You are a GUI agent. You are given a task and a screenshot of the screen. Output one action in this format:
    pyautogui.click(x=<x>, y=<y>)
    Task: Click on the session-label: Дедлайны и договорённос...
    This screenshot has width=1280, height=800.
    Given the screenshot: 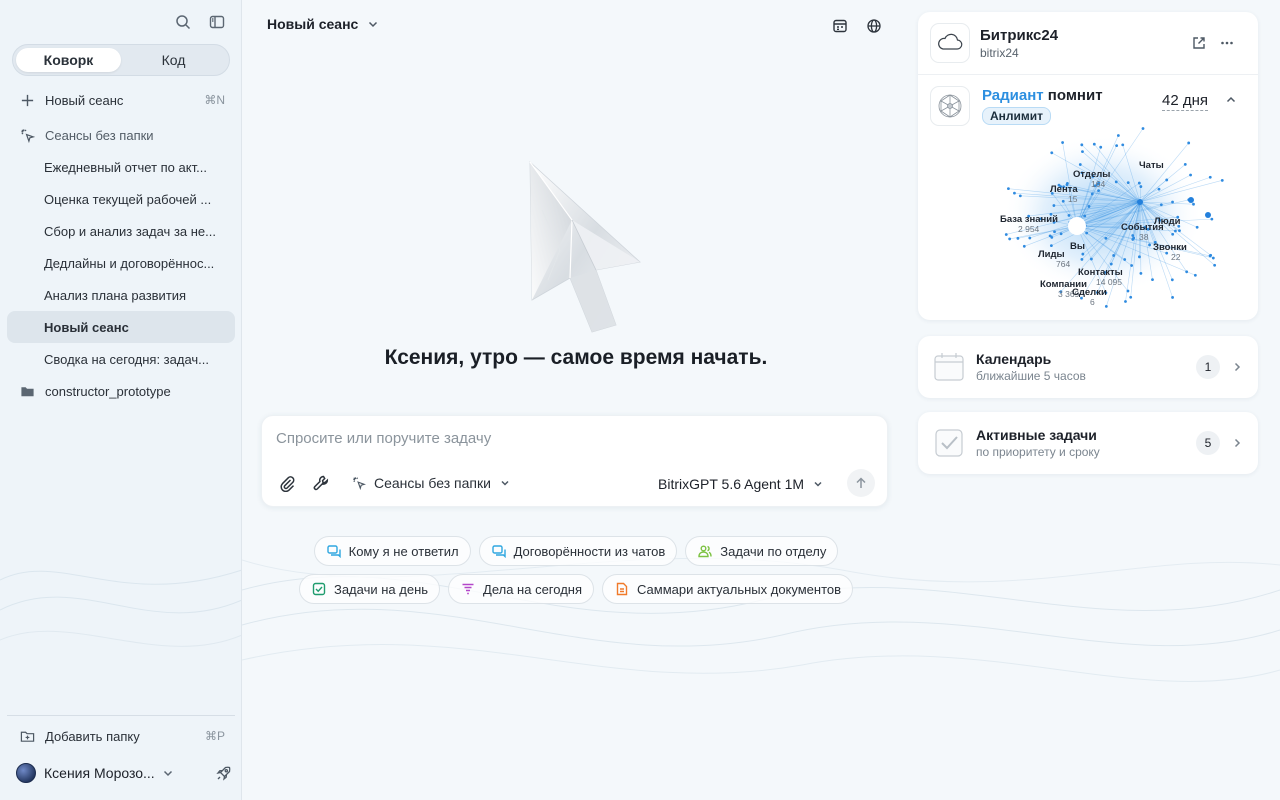 What is the action you would take?
    pyautogui.click(x=129, y=263)
    